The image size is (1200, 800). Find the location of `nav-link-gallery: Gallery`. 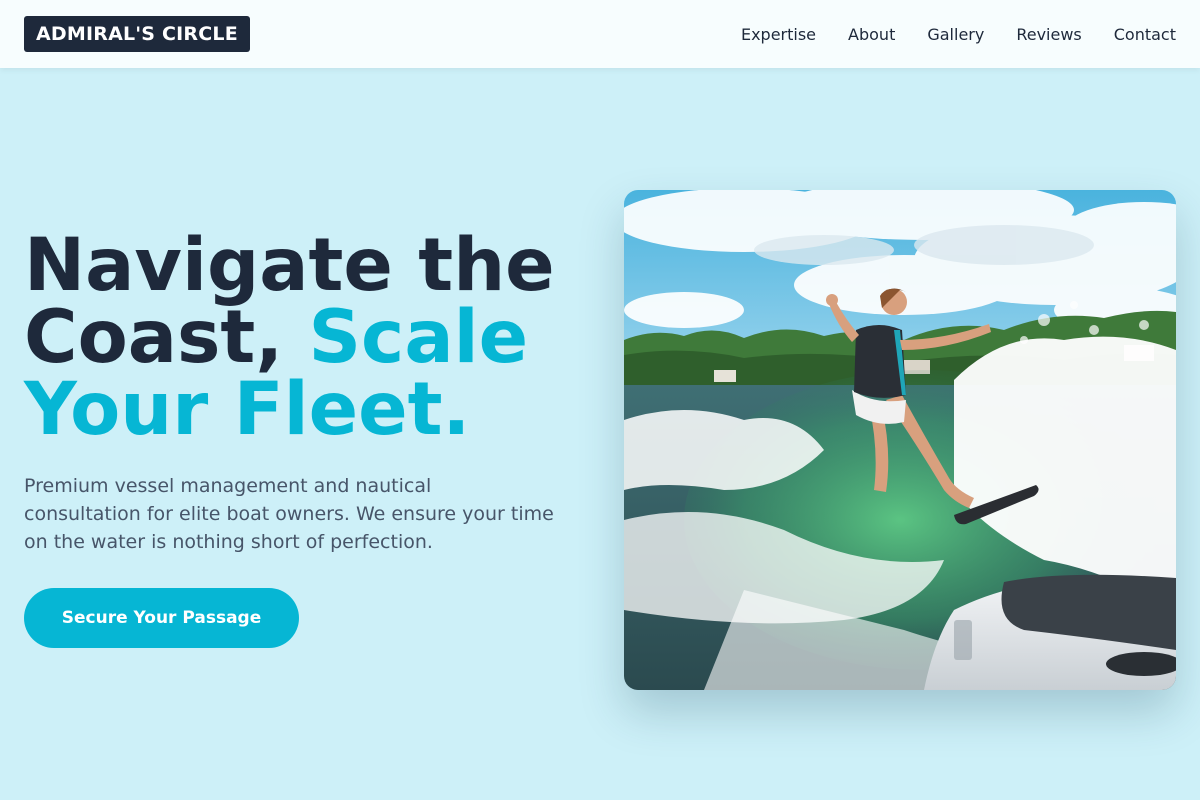

nav-link-gallery: Gallery is located at coordinates (955, 34).